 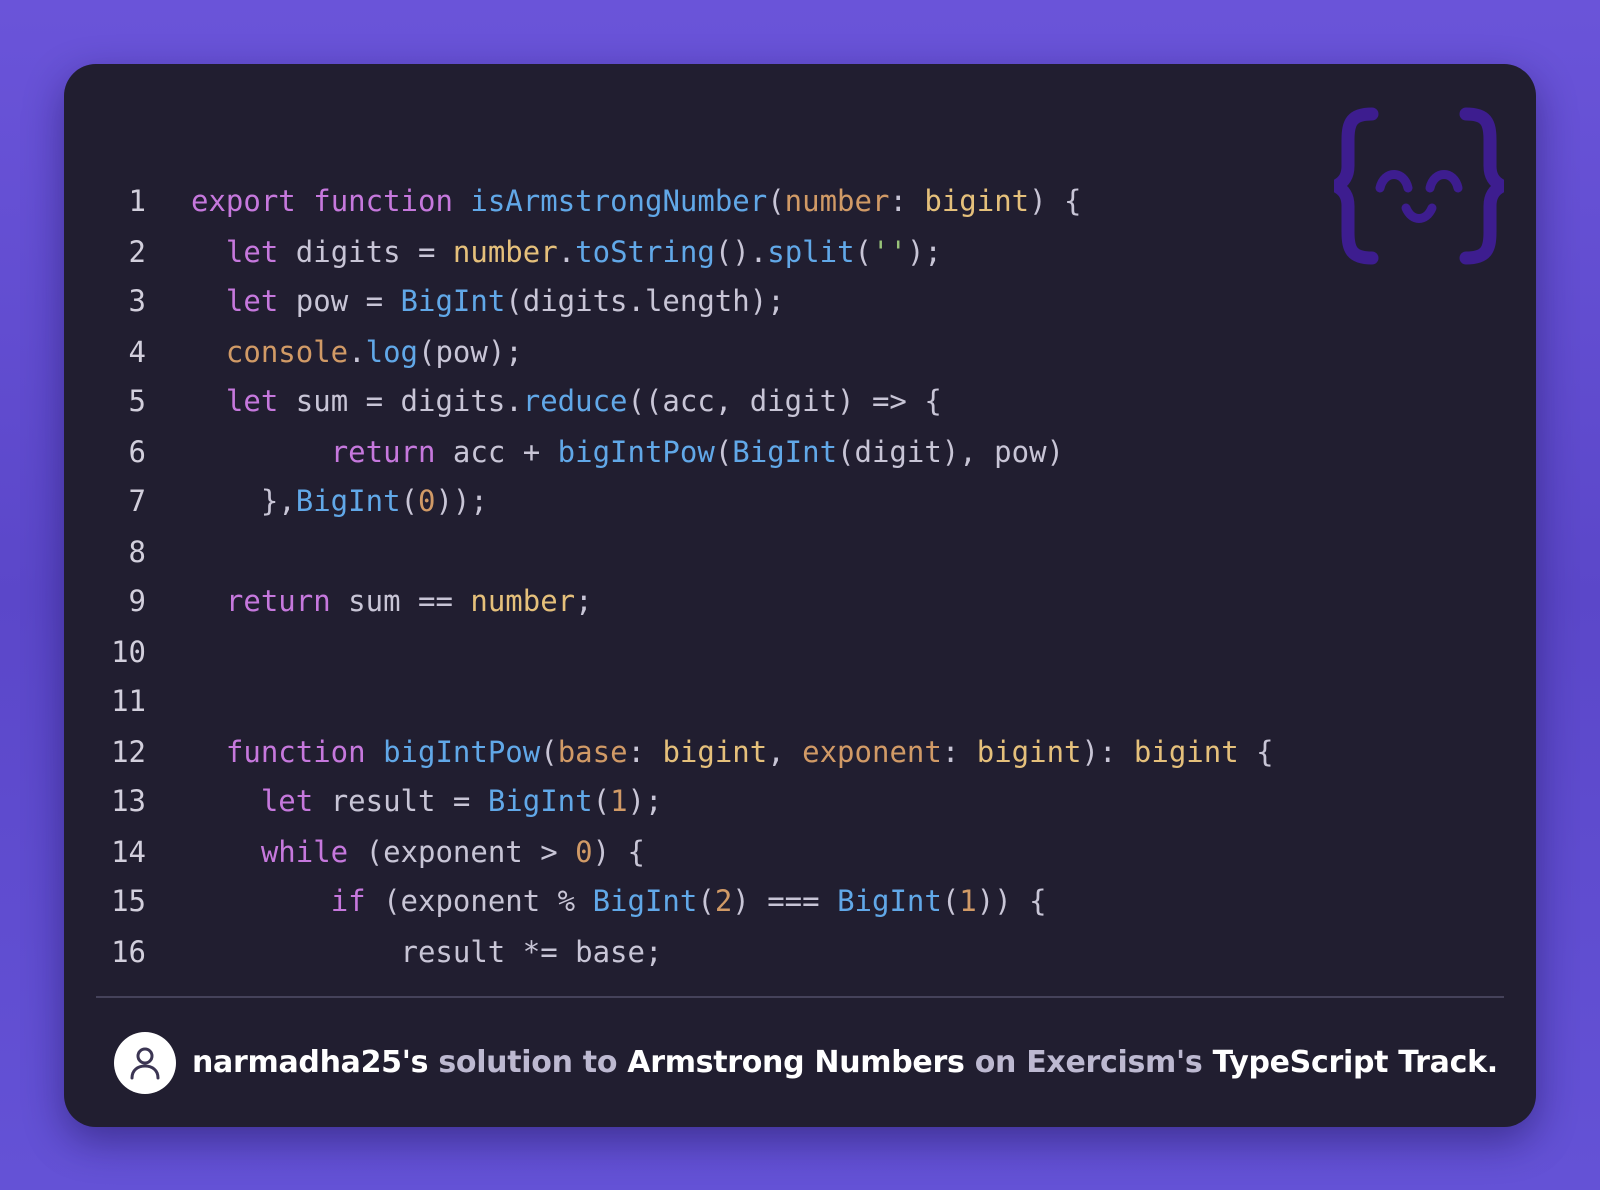 I want to click on line-number: 6, so click(x=137, y=452).